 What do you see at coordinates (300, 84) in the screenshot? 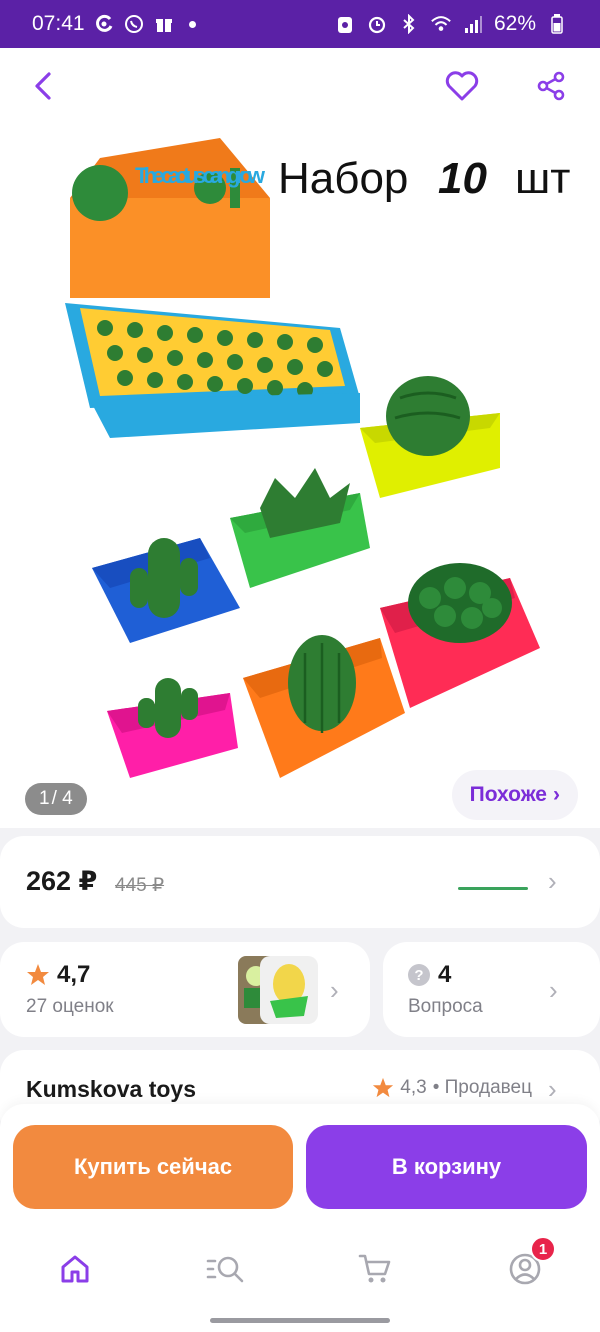
I see `top-nav` at bounding box center [300, 84].